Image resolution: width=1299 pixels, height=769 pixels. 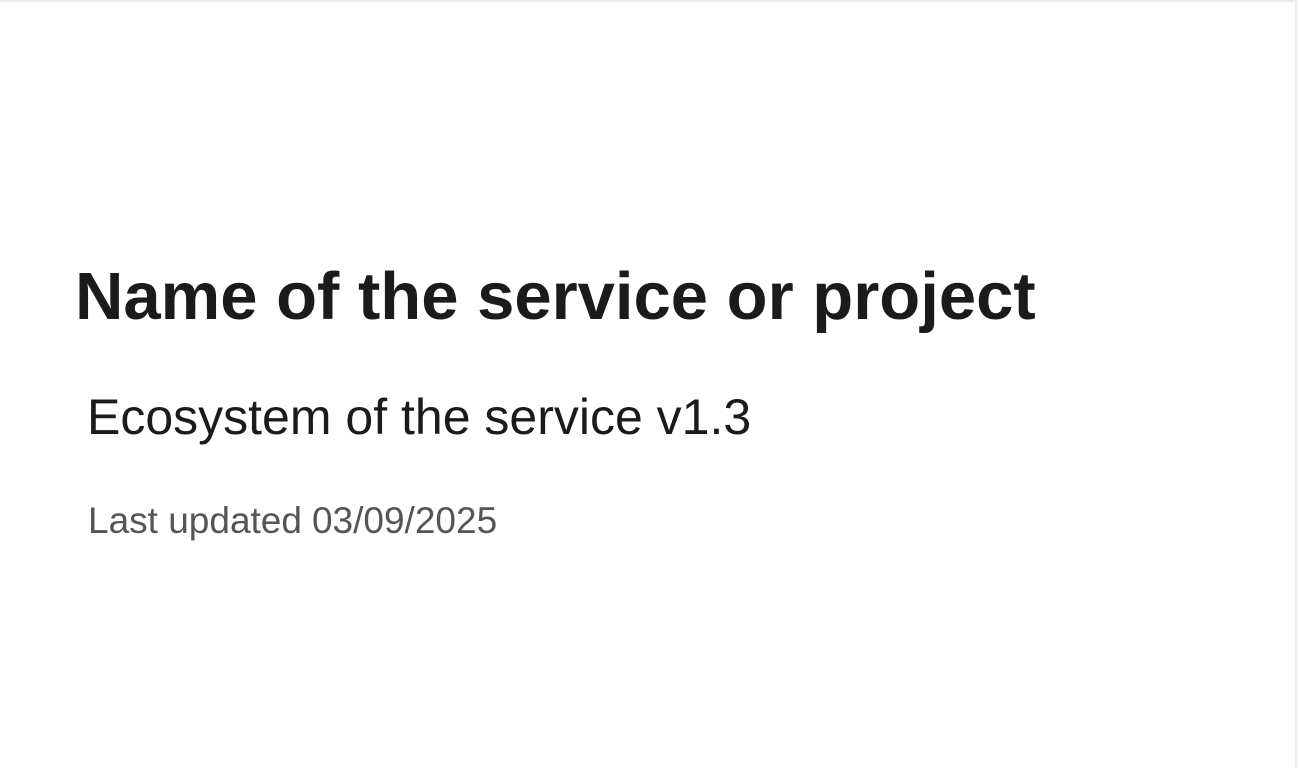 What do you see at coordinates (555, 296) in the screenshot?
I see `page-title: Name of the service or project` at bounding box center [555, 296].